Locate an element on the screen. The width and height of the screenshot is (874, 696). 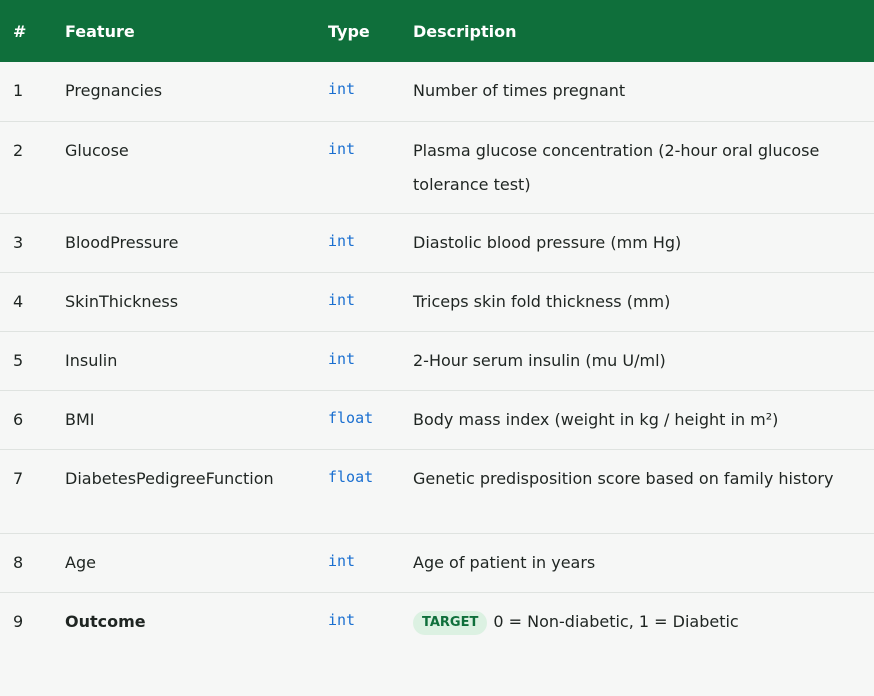
row-description-target: TARGET 0 = Non-diabetic, 1 = Diabetic is located at coordinates (637, 621).